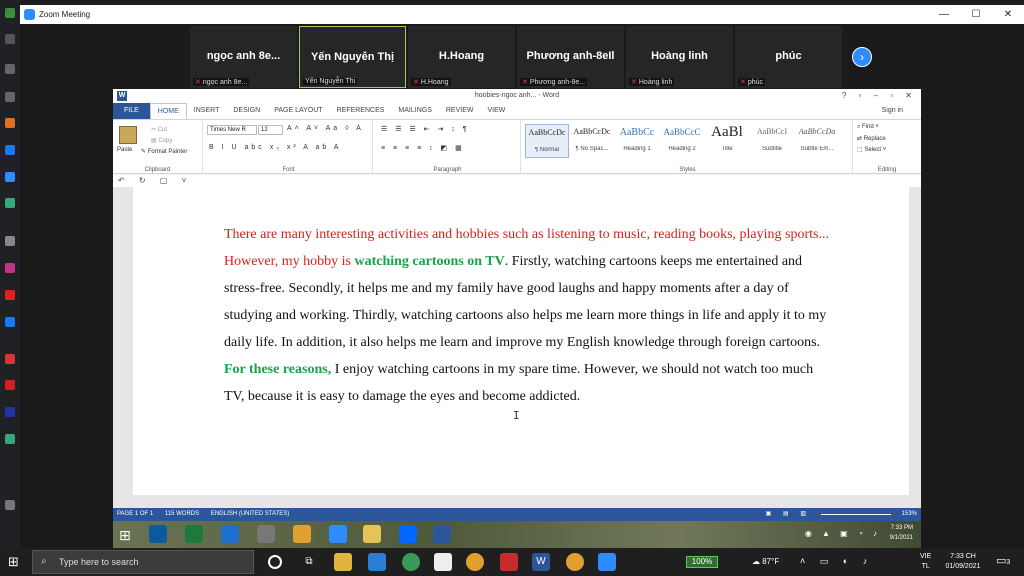 The height and width of the screenshot is (576, 1024). Describe the element at coordinates (496, 111) in the screenshot. I see `tab-view: VIEW` at that location.